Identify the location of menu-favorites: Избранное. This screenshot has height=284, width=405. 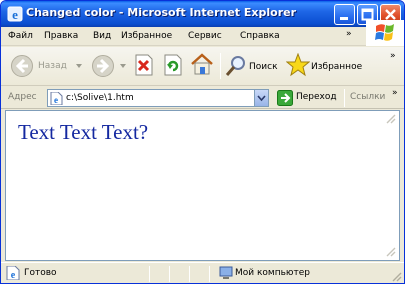
(146, 36).